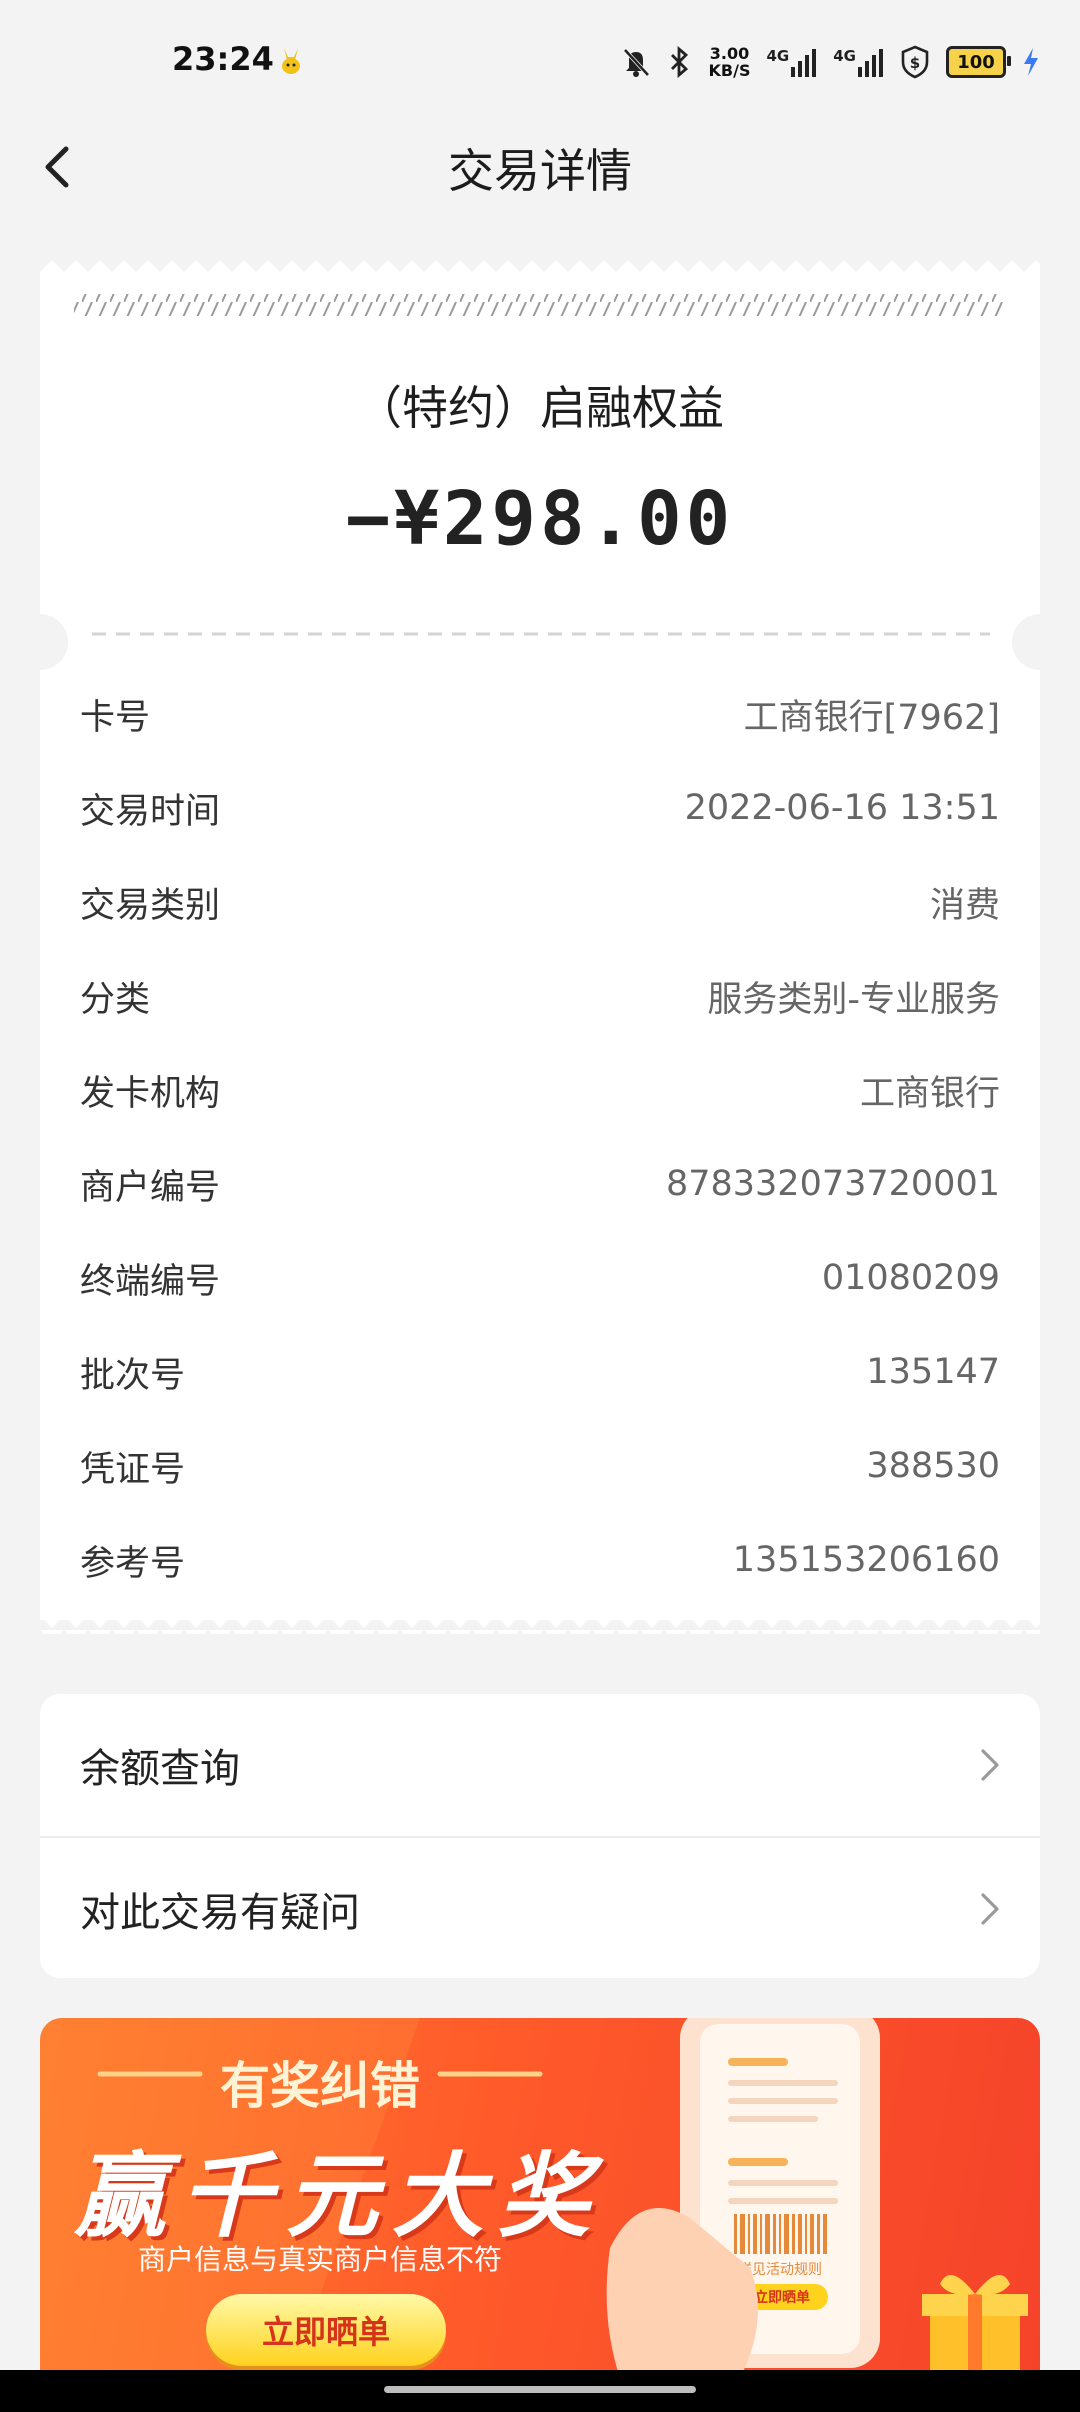 Image resolution: width=1080 pixels, height=2412 pixels. I want to click on art-button-label: 立即晒单, so click(782, 2297).